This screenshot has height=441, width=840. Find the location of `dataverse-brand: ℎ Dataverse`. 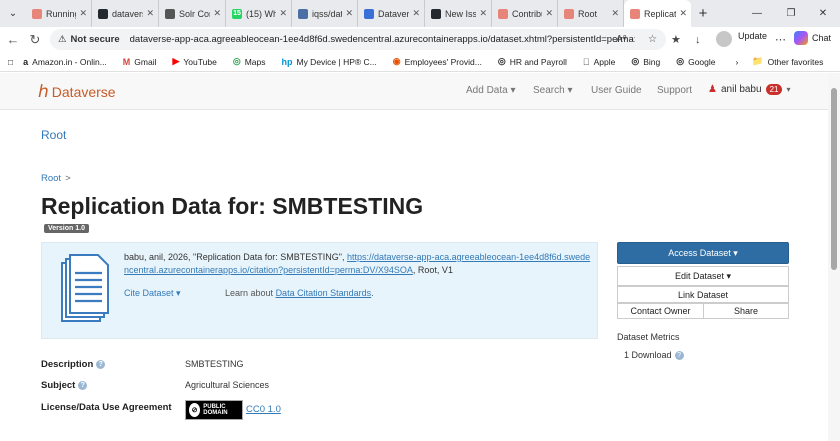

dataverse-brand: ℎ Dataverse is located at coordinates (77, 92).